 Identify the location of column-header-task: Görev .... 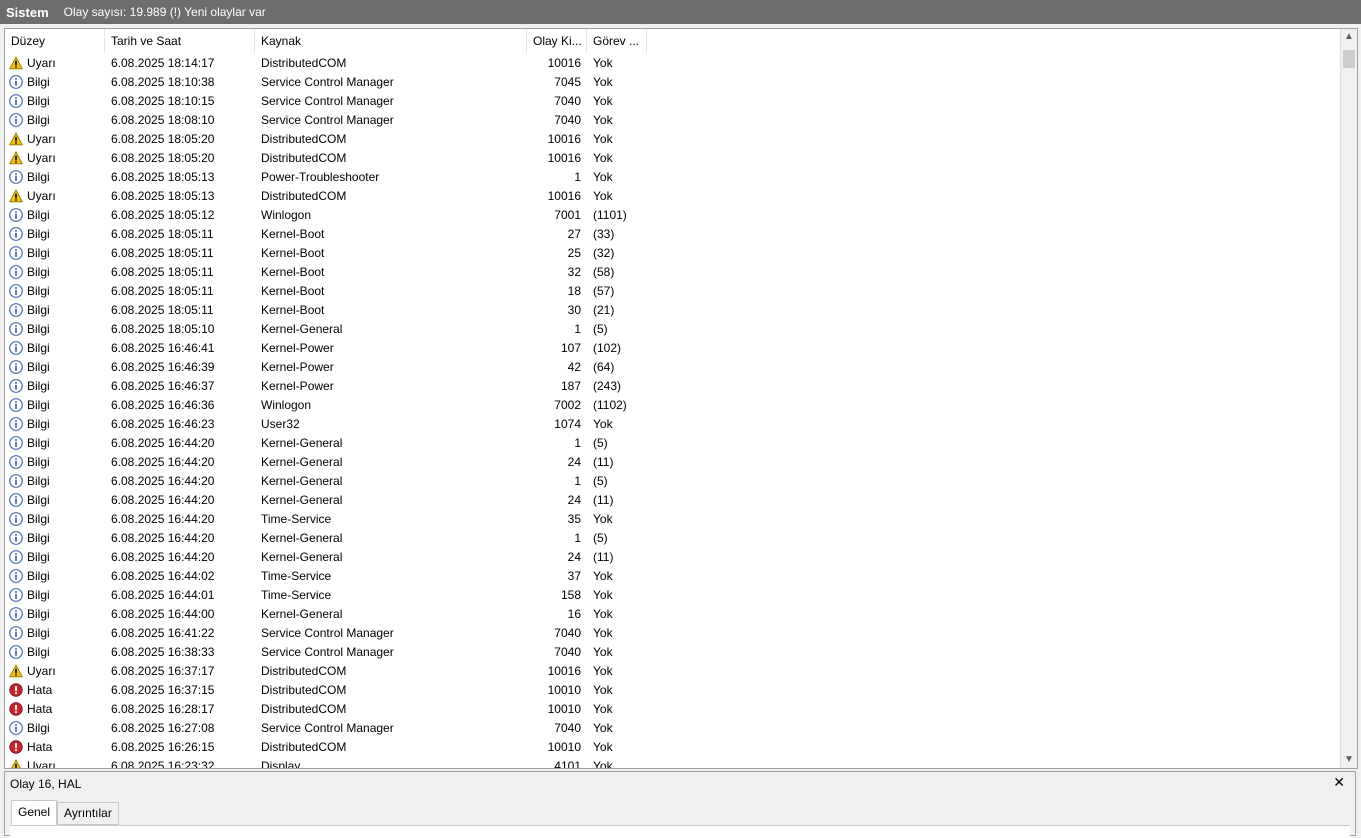
(617, 41).